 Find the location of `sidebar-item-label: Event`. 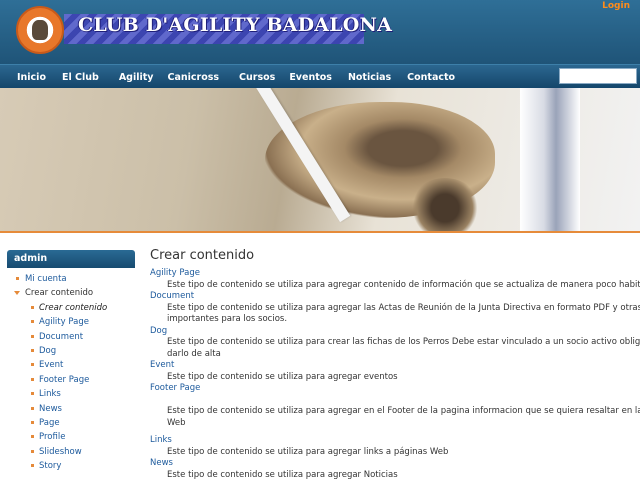

sidebar-item-label: Event is located at coordinates (51, 365).